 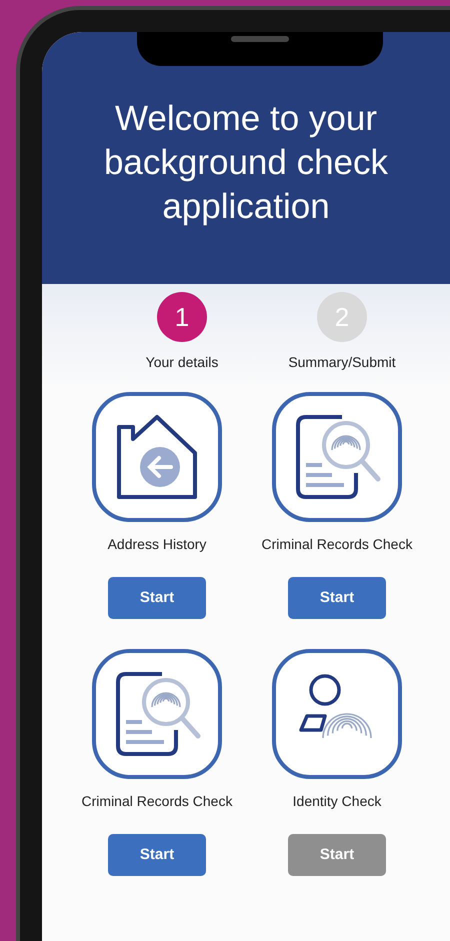 What do you see at coordinates (182, 362) in the screenshot?
I see `step-label: Your details` at bounding box center [182, 362].